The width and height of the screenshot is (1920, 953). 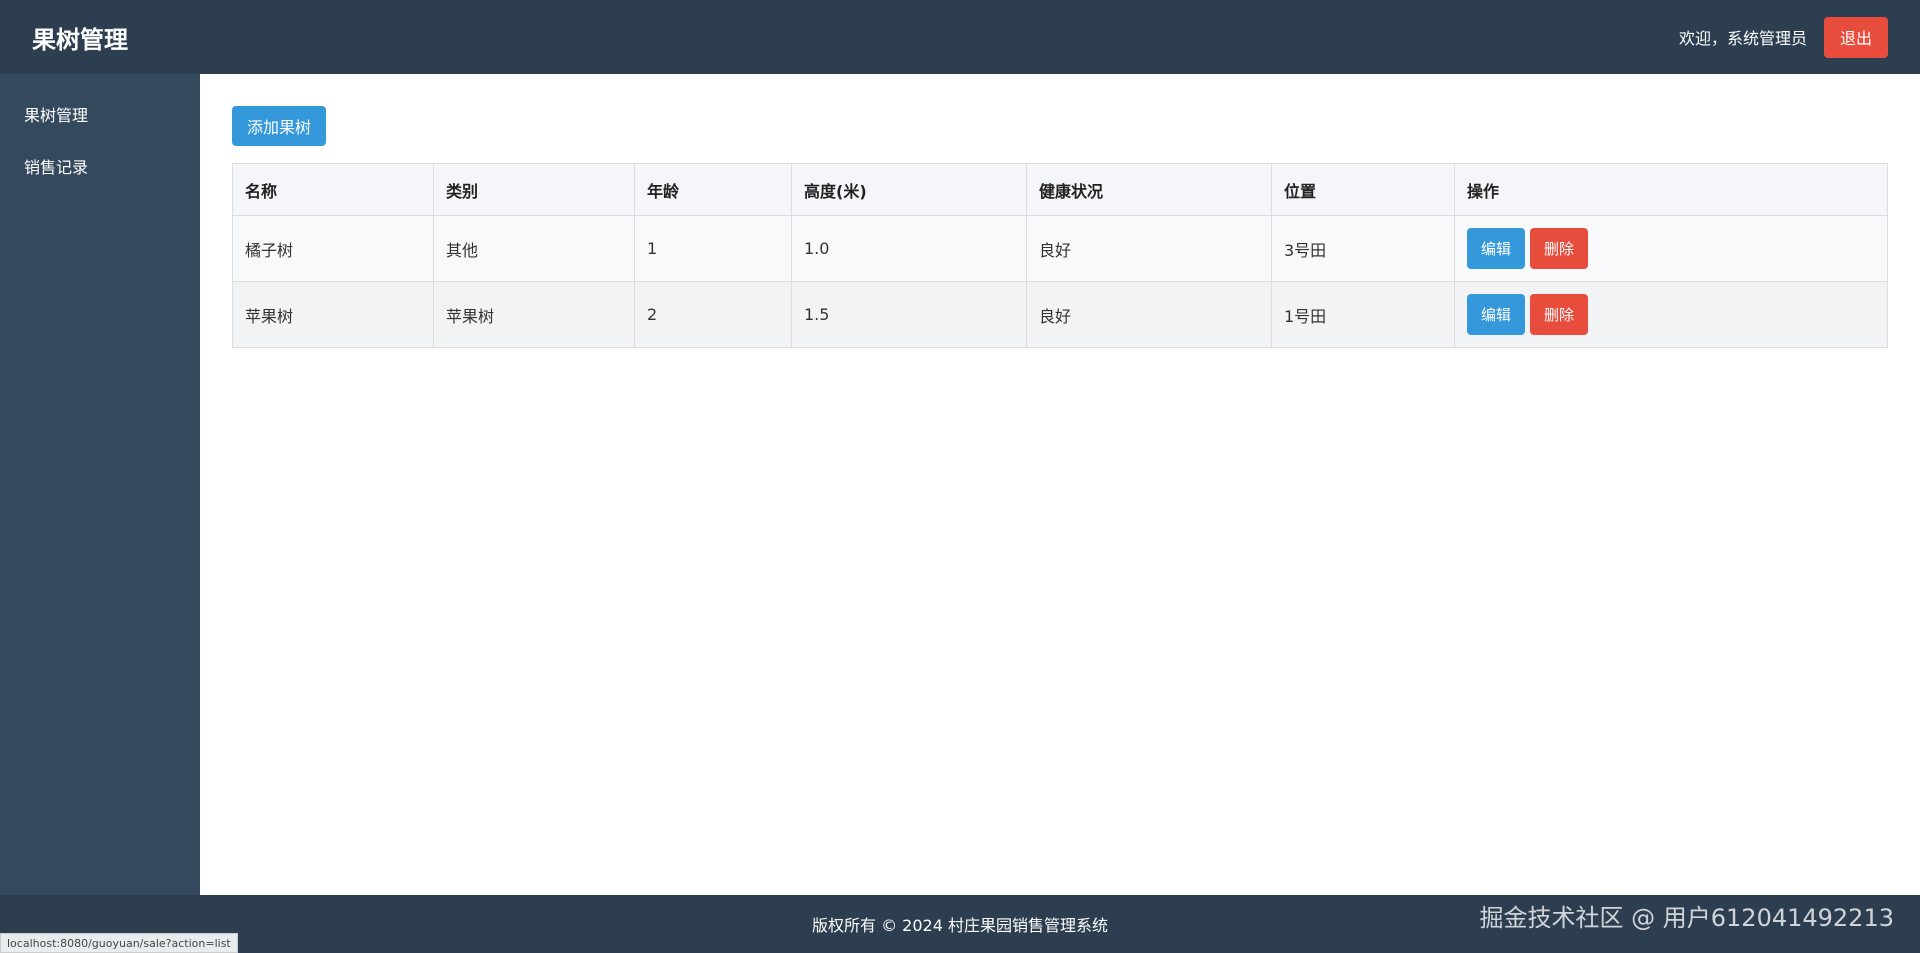 I want to click on column-header-health: 健康状况, so click(x=1149, y=189).